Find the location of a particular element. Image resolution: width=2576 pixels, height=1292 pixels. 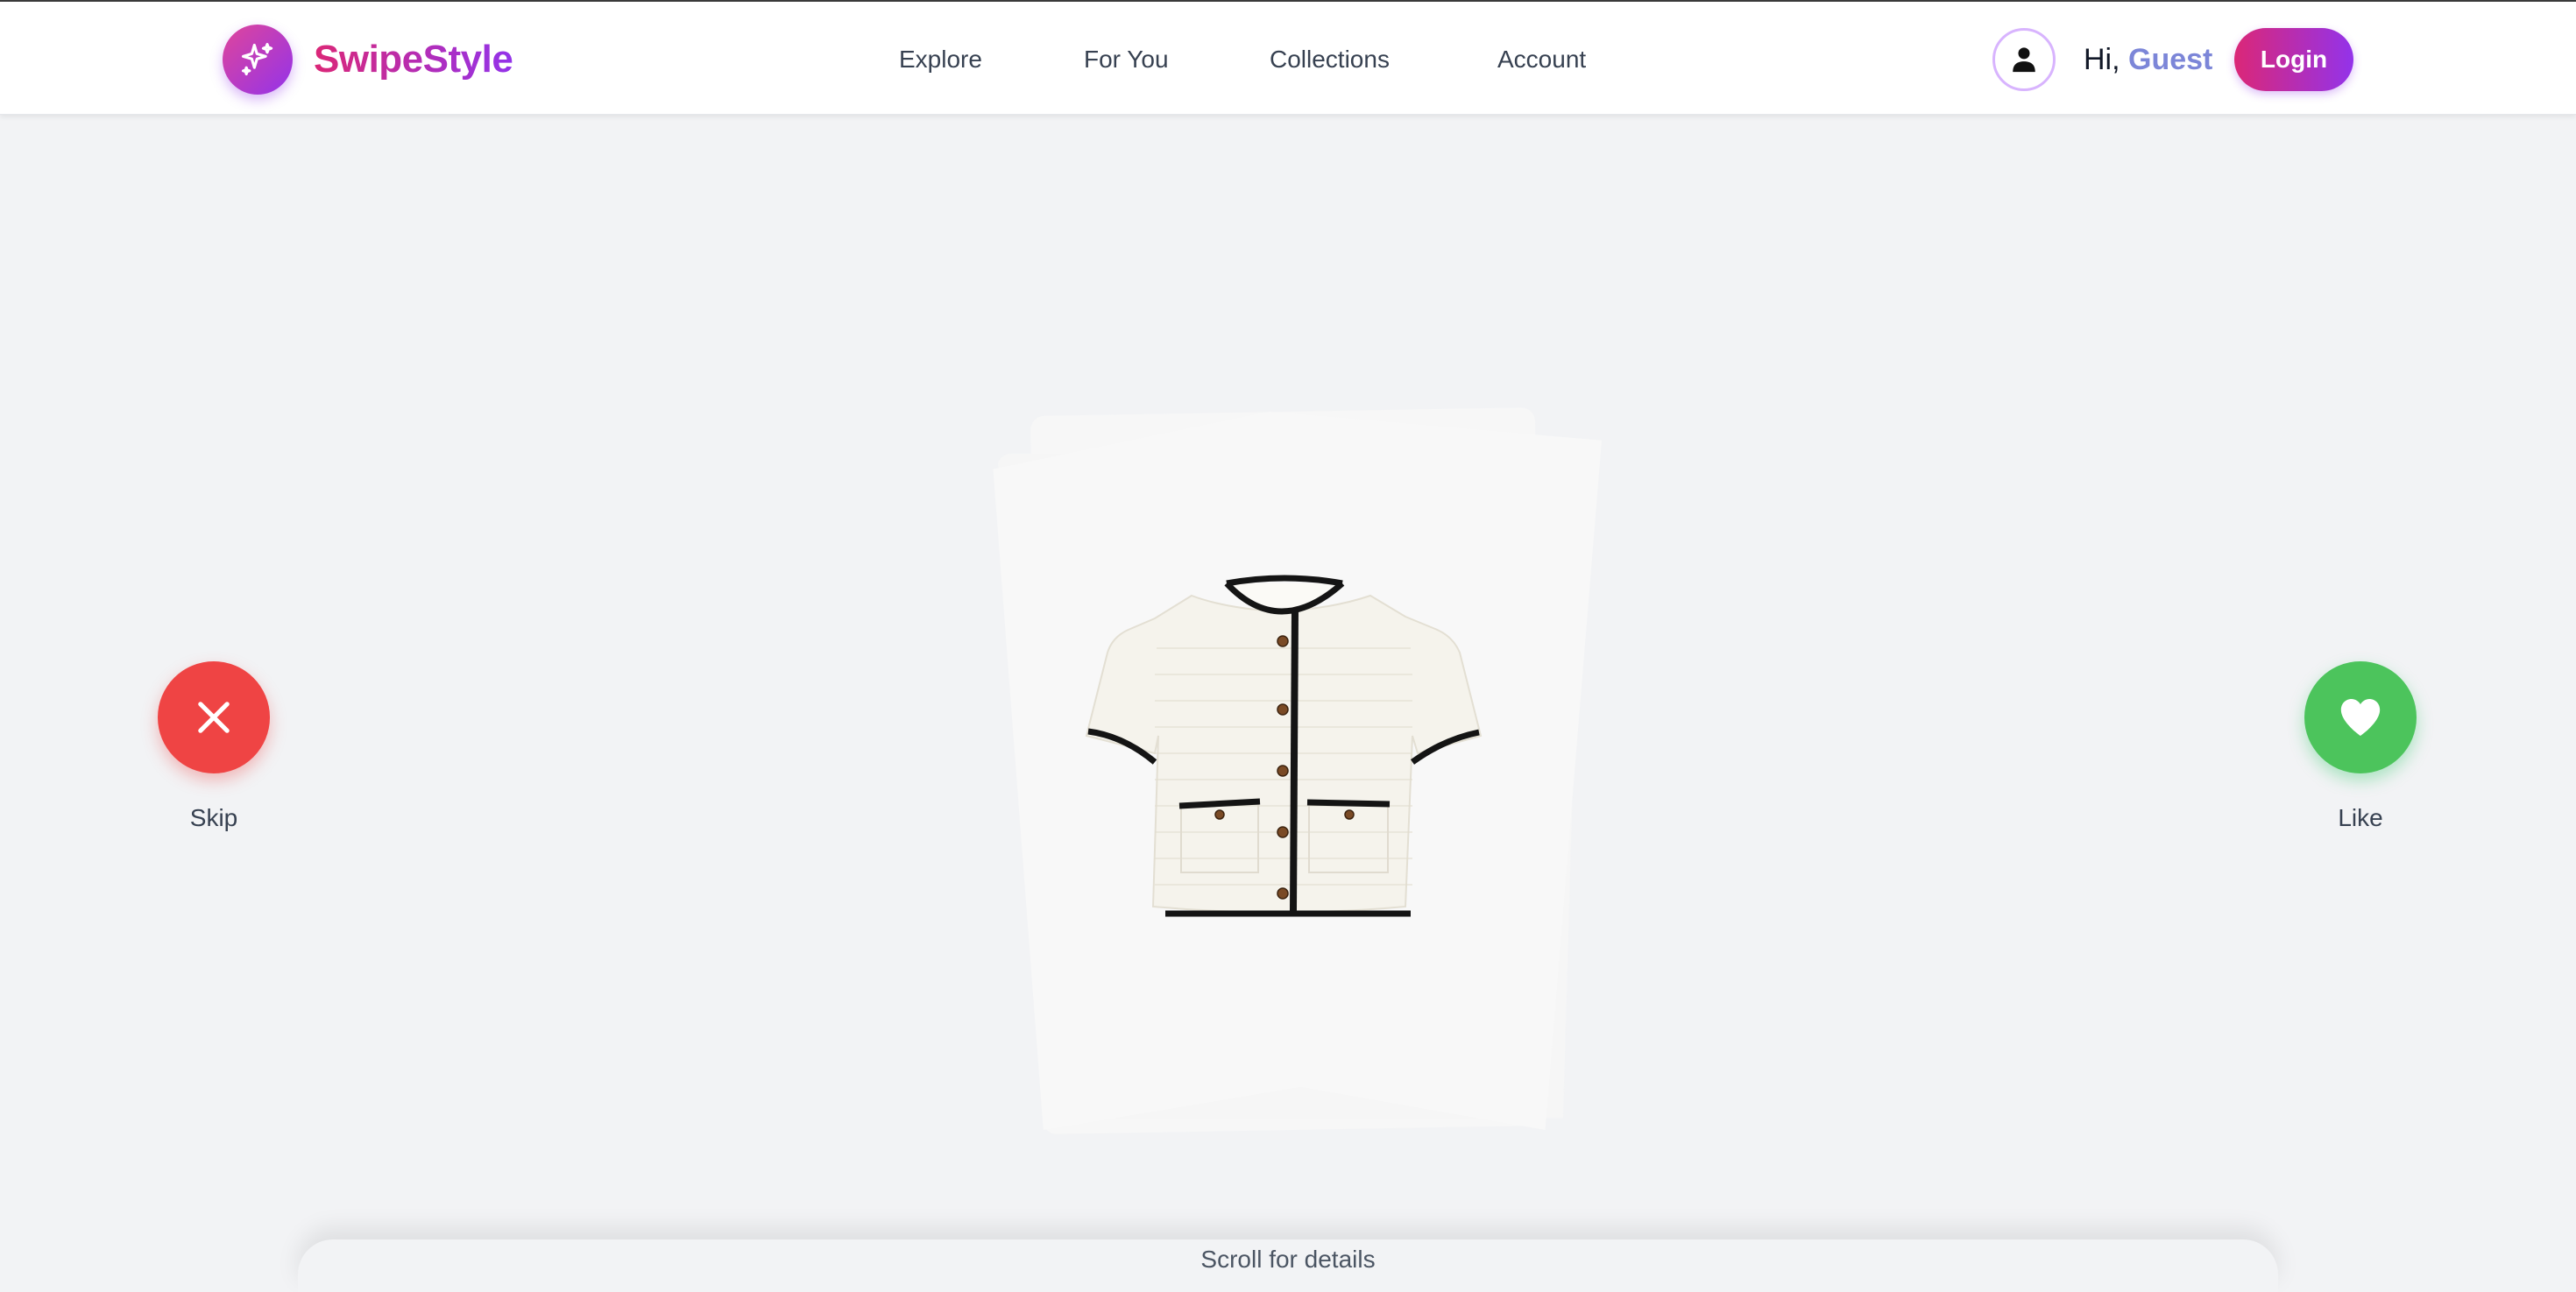

nav-item-account: Account is located at coordinates (1541, 59).